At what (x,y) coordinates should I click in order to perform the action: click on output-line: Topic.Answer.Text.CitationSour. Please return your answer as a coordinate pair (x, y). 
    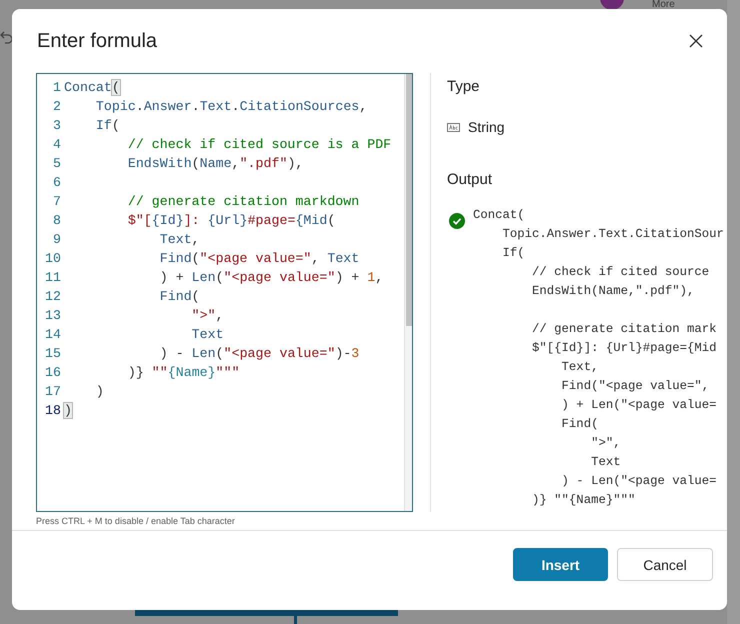
    Looking at the image, I should click on (613, 234).